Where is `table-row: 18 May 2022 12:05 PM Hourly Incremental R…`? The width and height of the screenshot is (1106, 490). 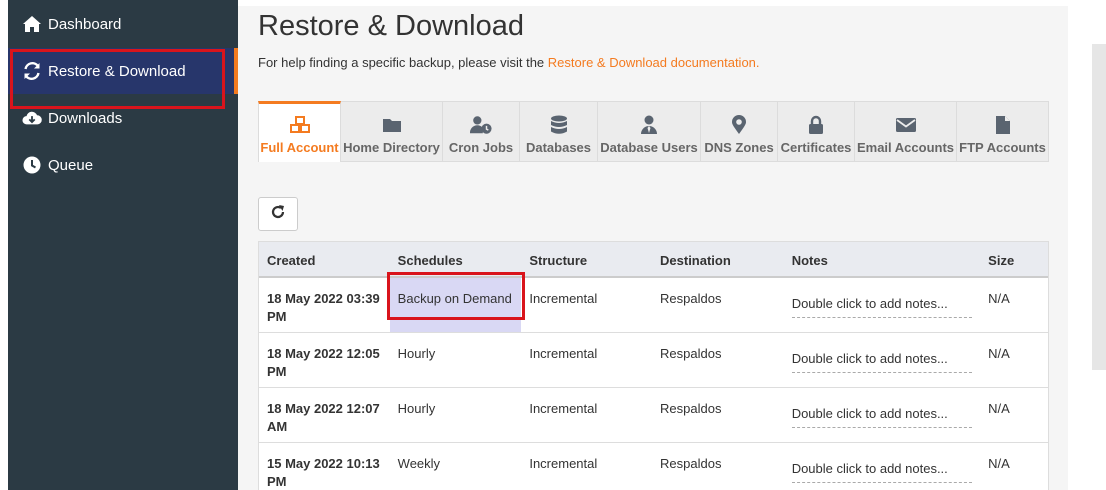 table-row: 18 May 2022 12:05 PM Hourly Incremental R… is located at coordinates (653, 360).